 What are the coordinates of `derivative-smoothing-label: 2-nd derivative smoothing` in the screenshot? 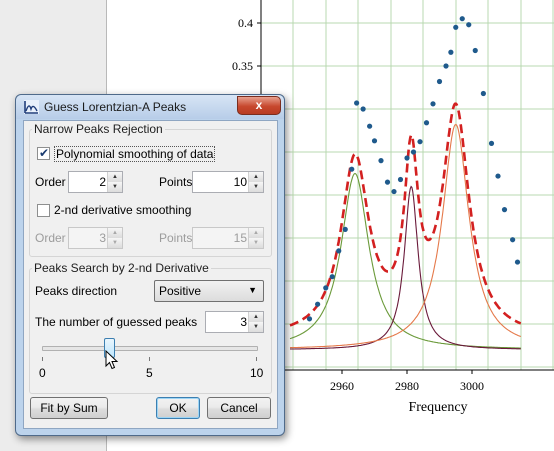 It's located at (122, 210).